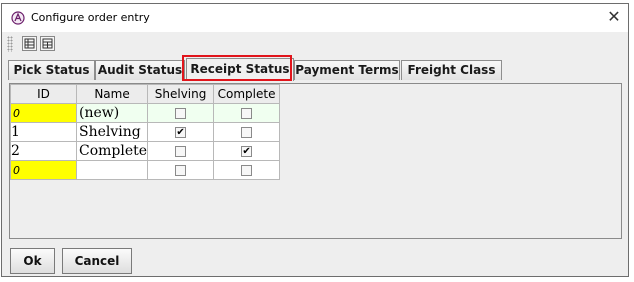 This screenshot has width=634, height=282. Describe the element at coordinates (43, 151) in the screenshot. I see `id-cell: 2` at that location.